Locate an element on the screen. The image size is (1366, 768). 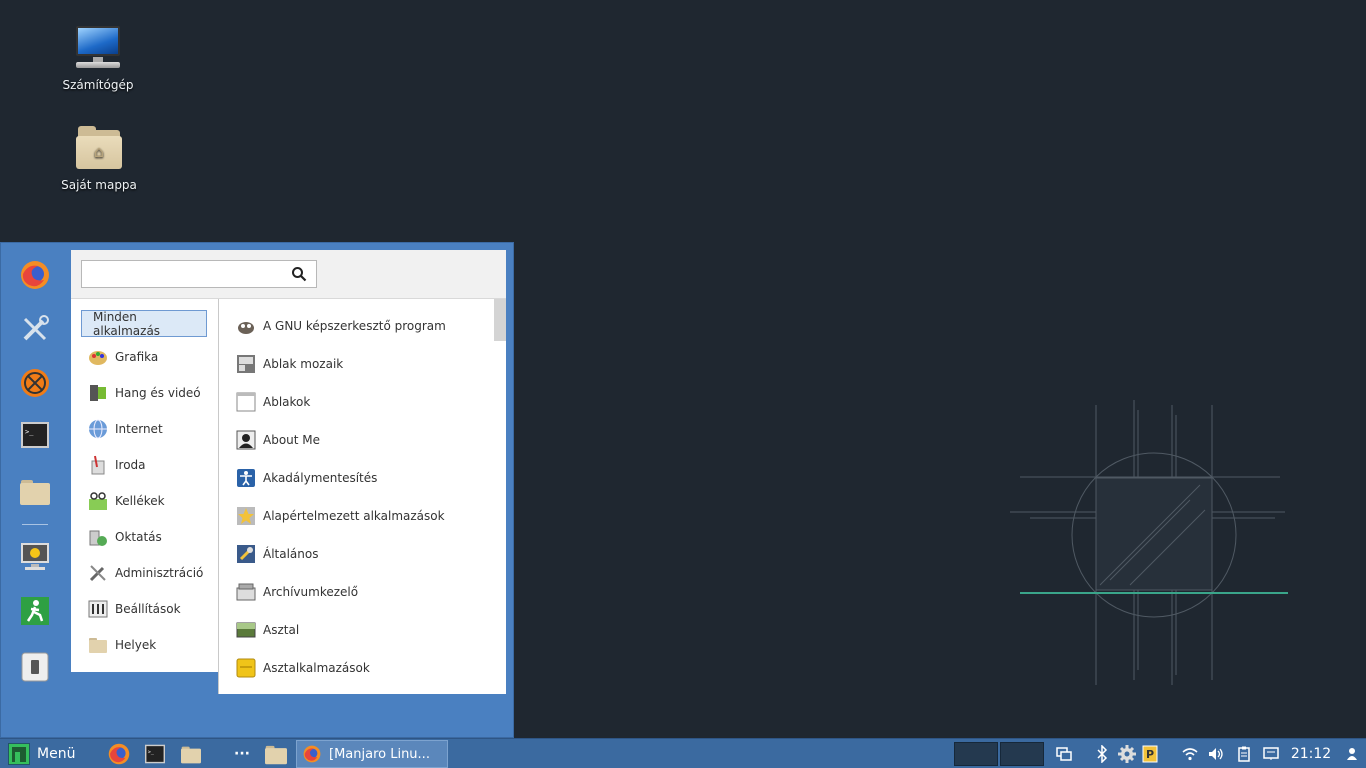
clock: 21:12 is located at coordinates (1311, 753).